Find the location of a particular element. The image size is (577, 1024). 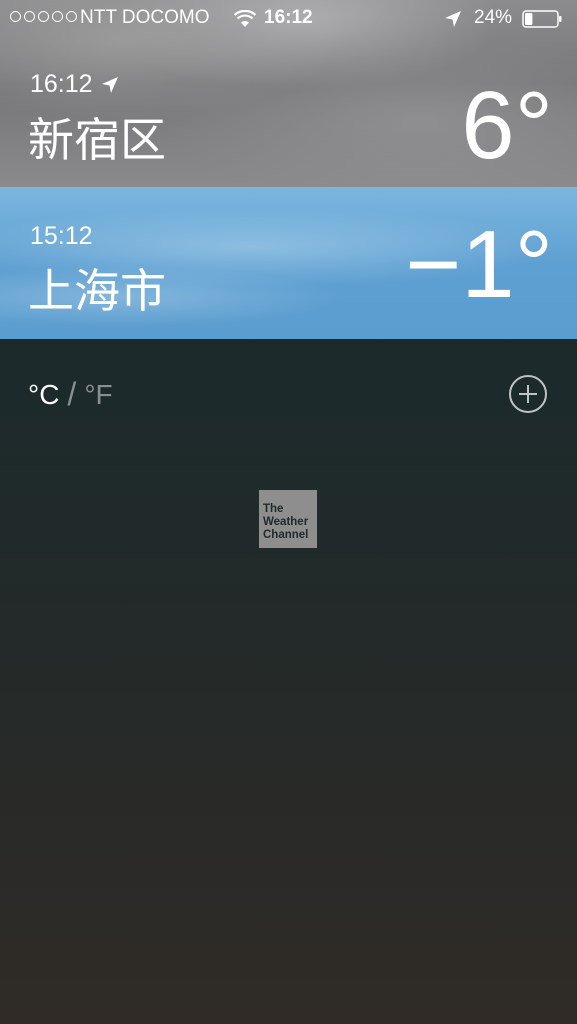

unit-toggle: °C / °F is located at coordinates (70, 394).